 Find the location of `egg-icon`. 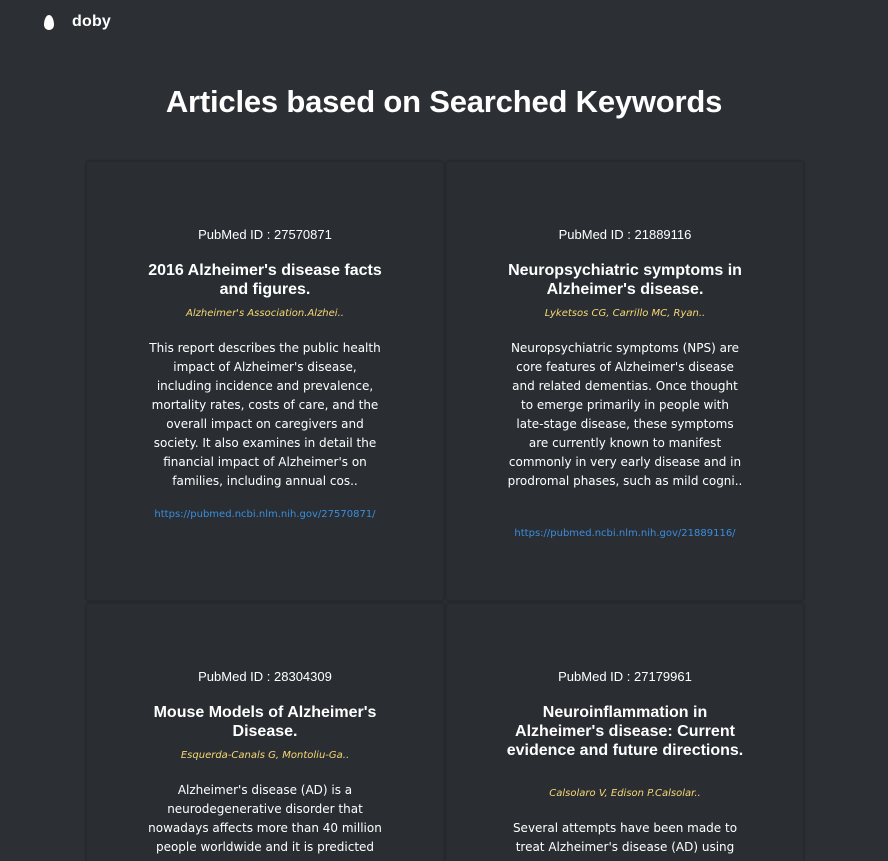

egg-icon is located at coordinates (49, 22).